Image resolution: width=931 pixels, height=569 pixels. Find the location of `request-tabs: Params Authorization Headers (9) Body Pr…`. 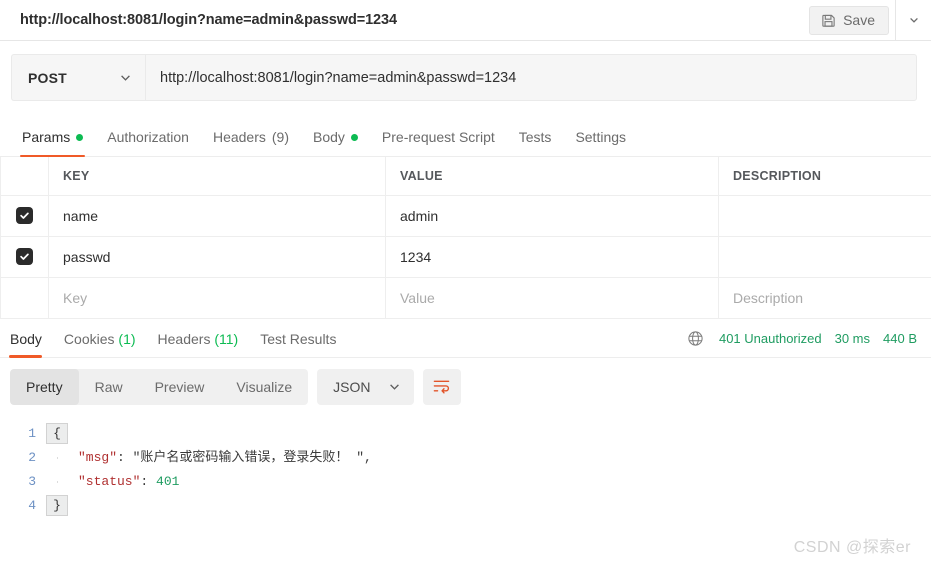

request-tabs: Params Authorization Headers (9) Body Pr… is located at coordinates (465, 136).